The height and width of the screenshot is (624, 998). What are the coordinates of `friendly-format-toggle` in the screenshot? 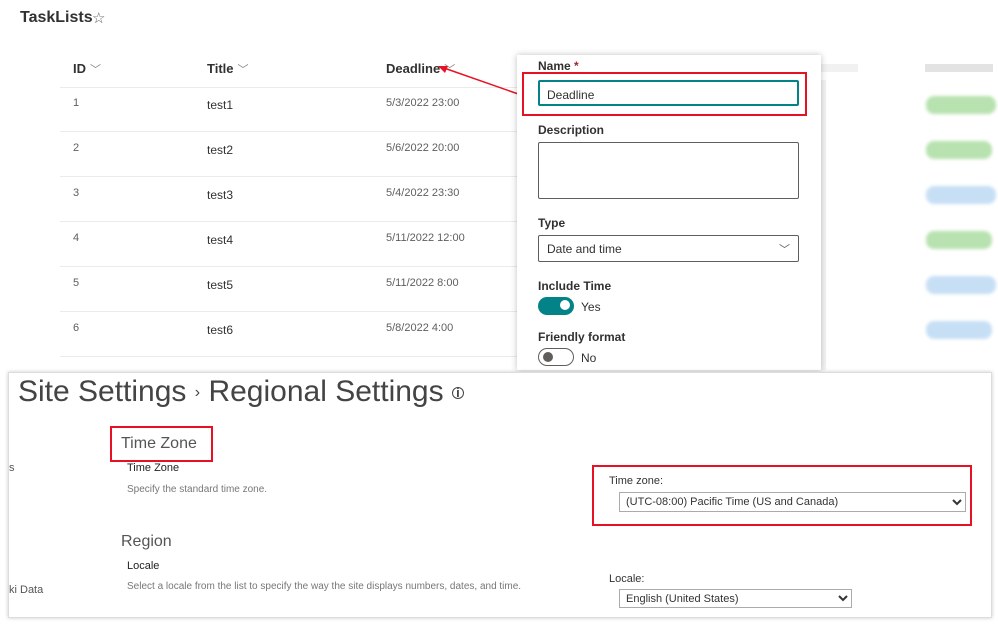 It's located at (556, 357).